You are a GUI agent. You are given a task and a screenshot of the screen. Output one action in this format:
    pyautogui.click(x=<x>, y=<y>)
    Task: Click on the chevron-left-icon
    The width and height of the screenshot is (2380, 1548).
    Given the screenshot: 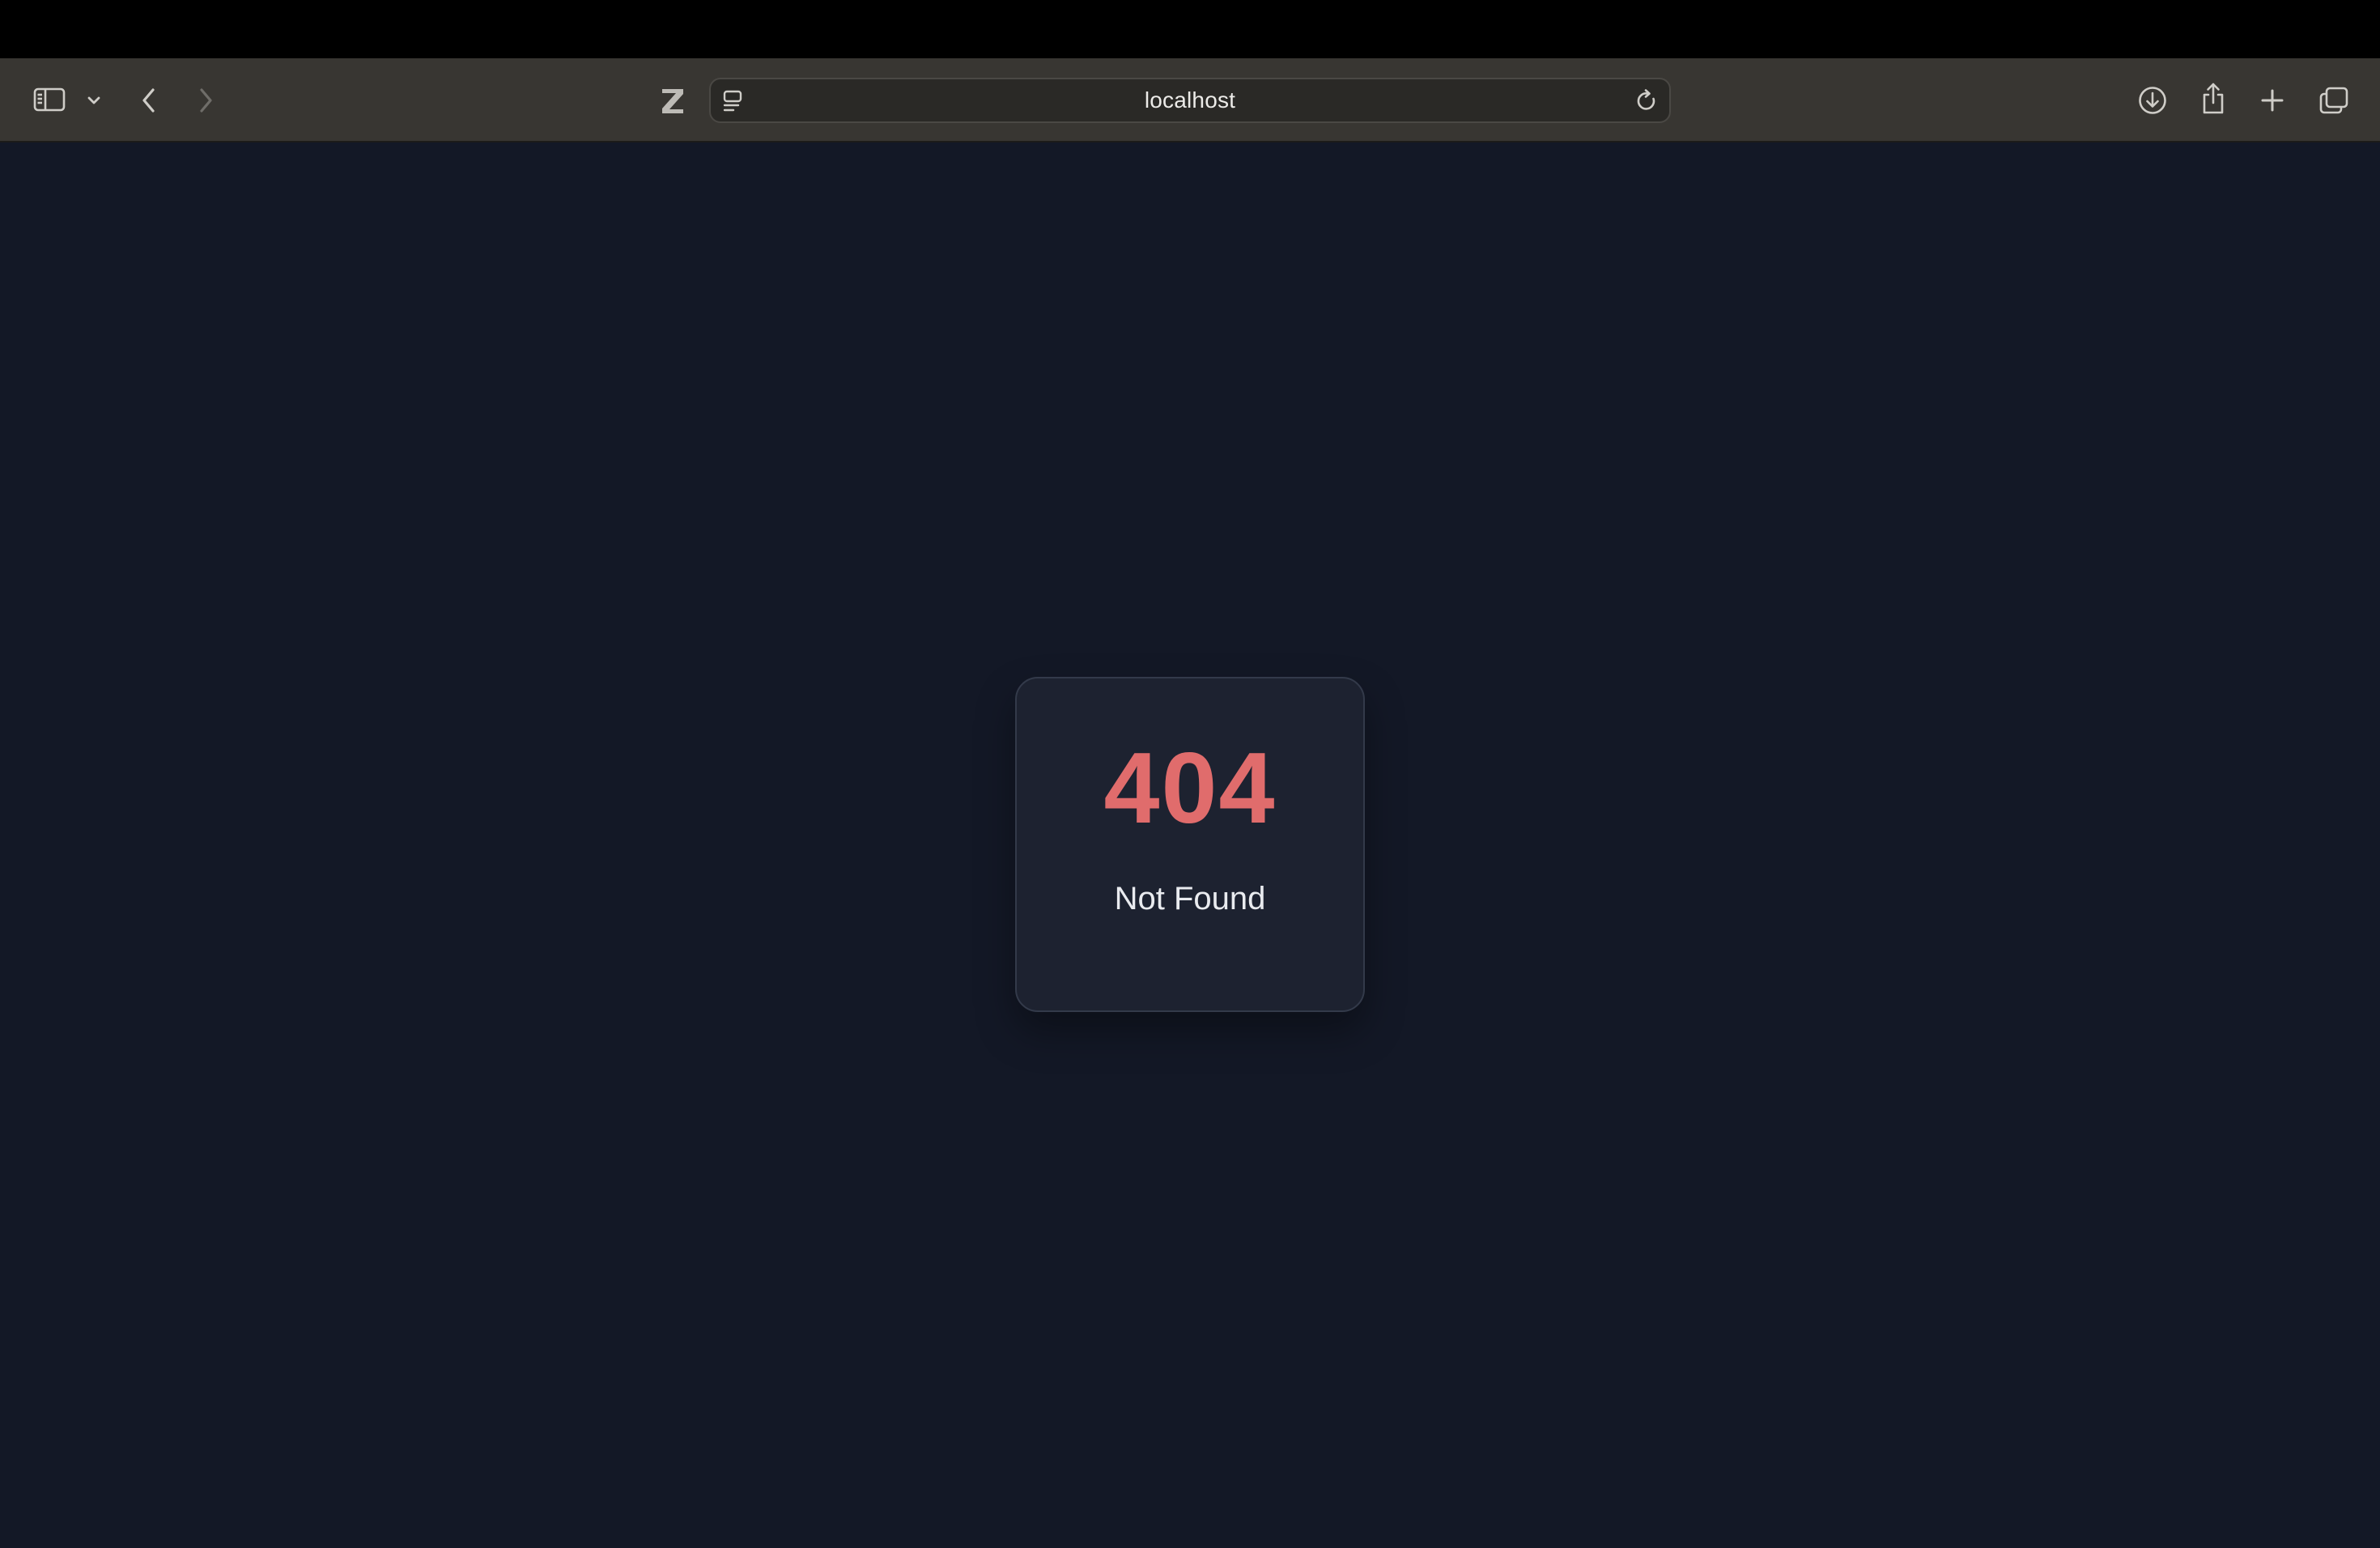 What is the action you would take?
    pyautogui.click(x=149, y=100)
    